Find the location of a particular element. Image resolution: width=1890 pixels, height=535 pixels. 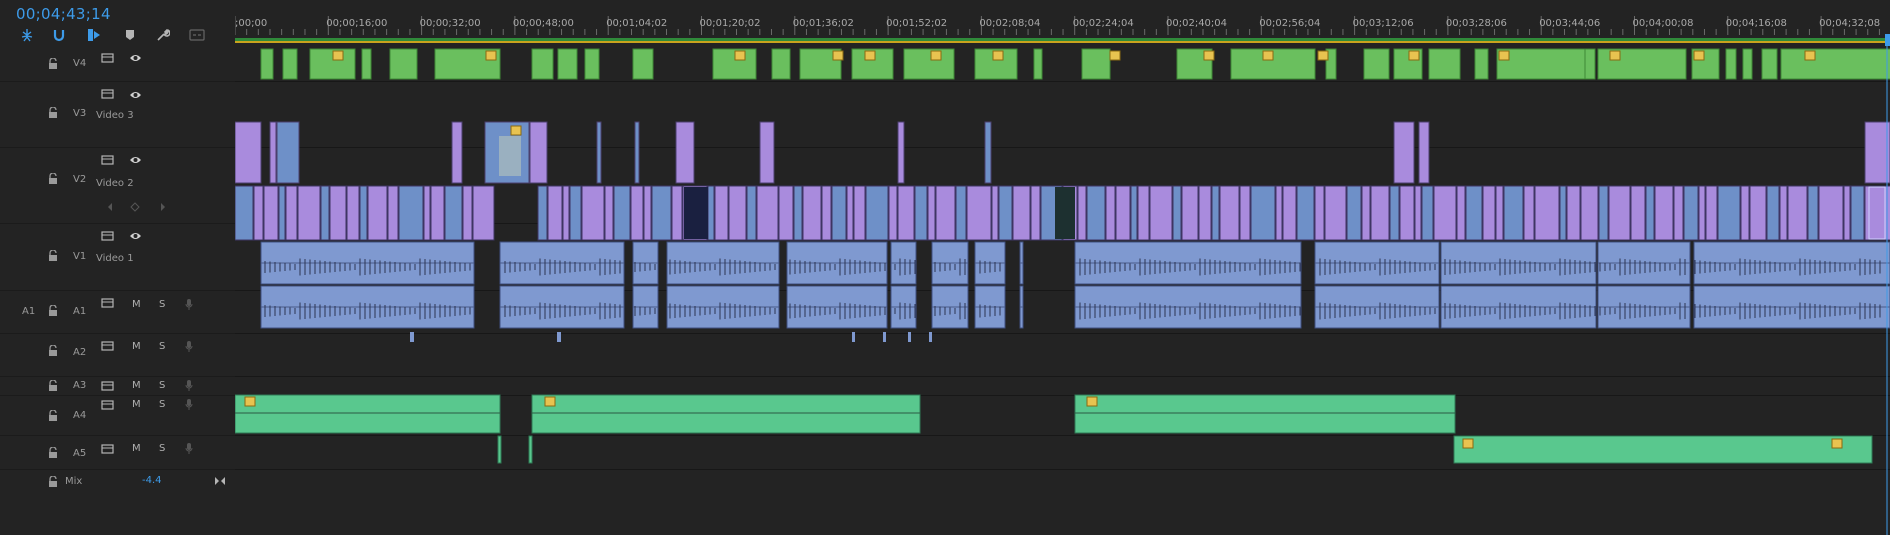

ruler-tick-label: ;00;00 is located at coordinates (251, 23).